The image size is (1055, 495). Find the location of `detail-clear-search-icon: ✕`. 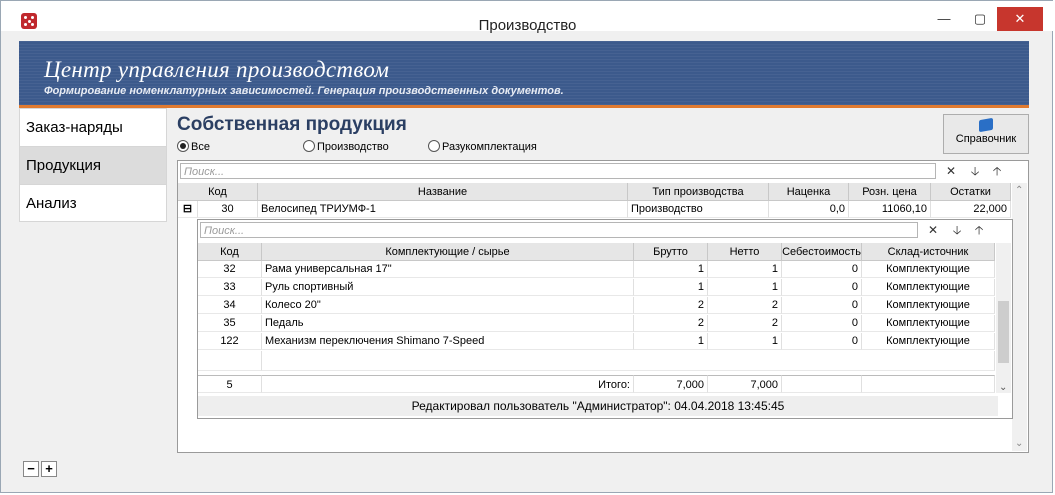

detail-clear-search-icon: ✕ is located at coordinates (933, 230).